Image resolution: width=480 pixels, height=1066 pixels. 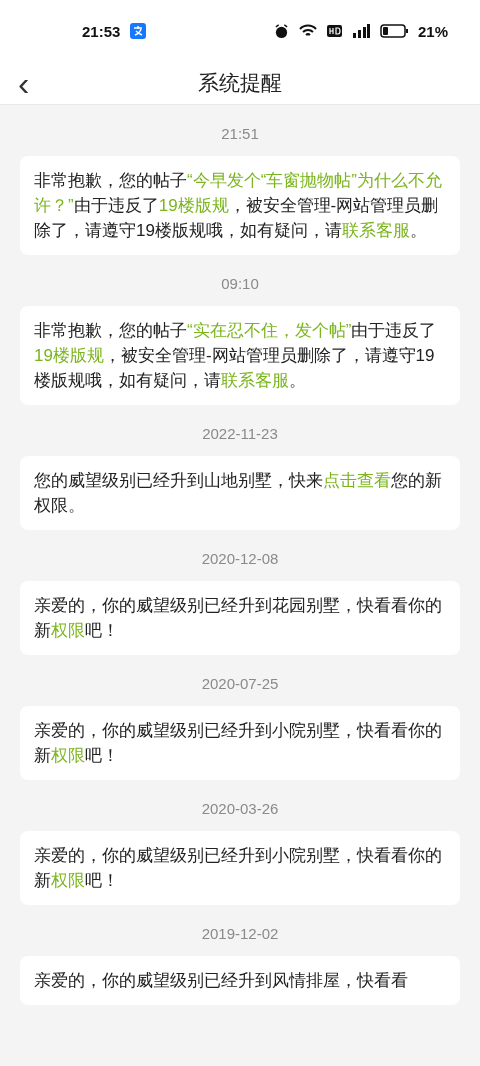 I want to click on message-card: 非常抱歉，您的帖子“实在忍不住，发个帖”由于违反了 19楼版规，被安全管理-网站管理员删除了，请遵守19楼版规哦，如有疑问，请联系客服。, so click(x=240, y=355).